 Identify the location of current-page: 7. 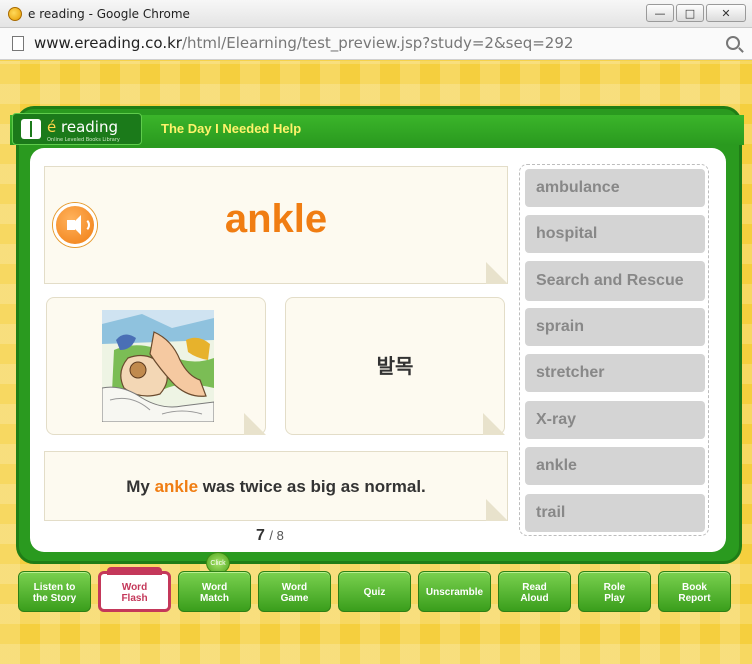
(260, 535).